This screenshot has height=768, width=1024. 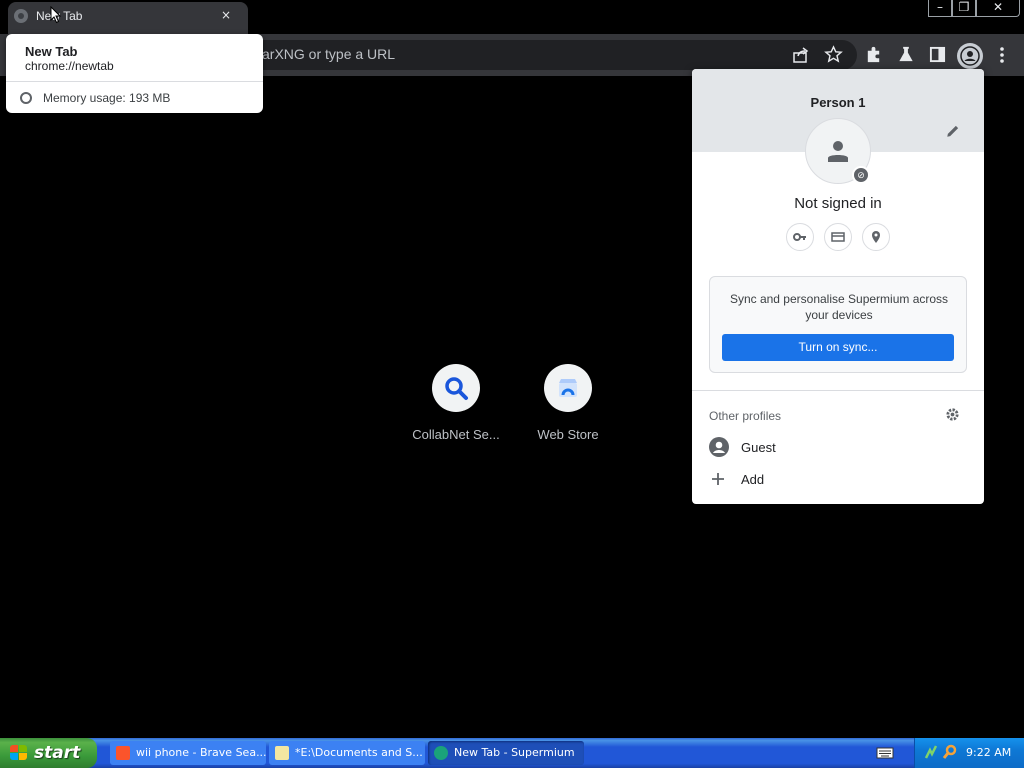 I want to click on guest-icon, so click(x=719, y=447).